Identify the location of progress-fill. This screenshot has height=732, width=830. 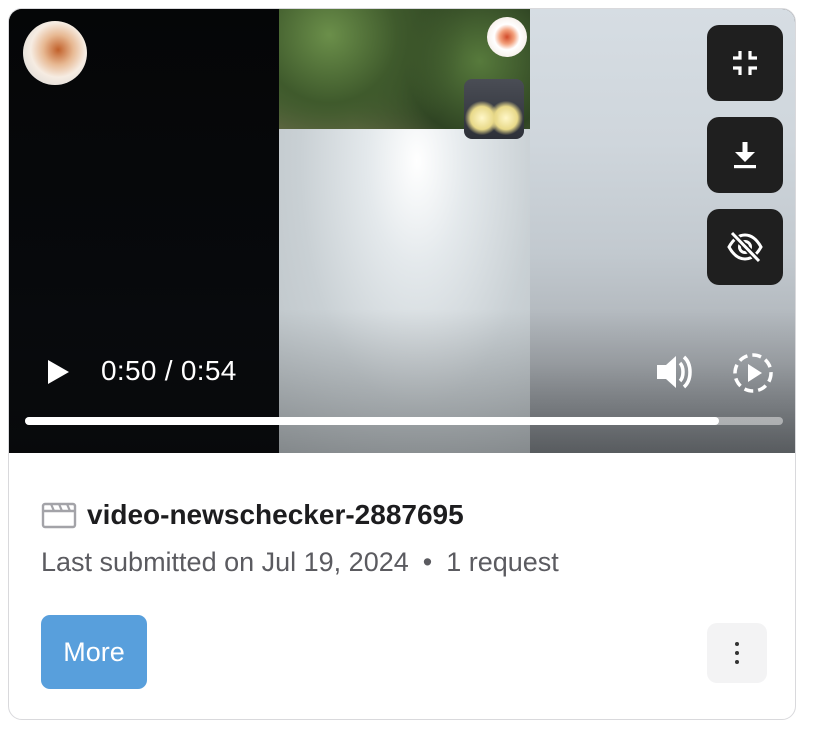
(372, 421).